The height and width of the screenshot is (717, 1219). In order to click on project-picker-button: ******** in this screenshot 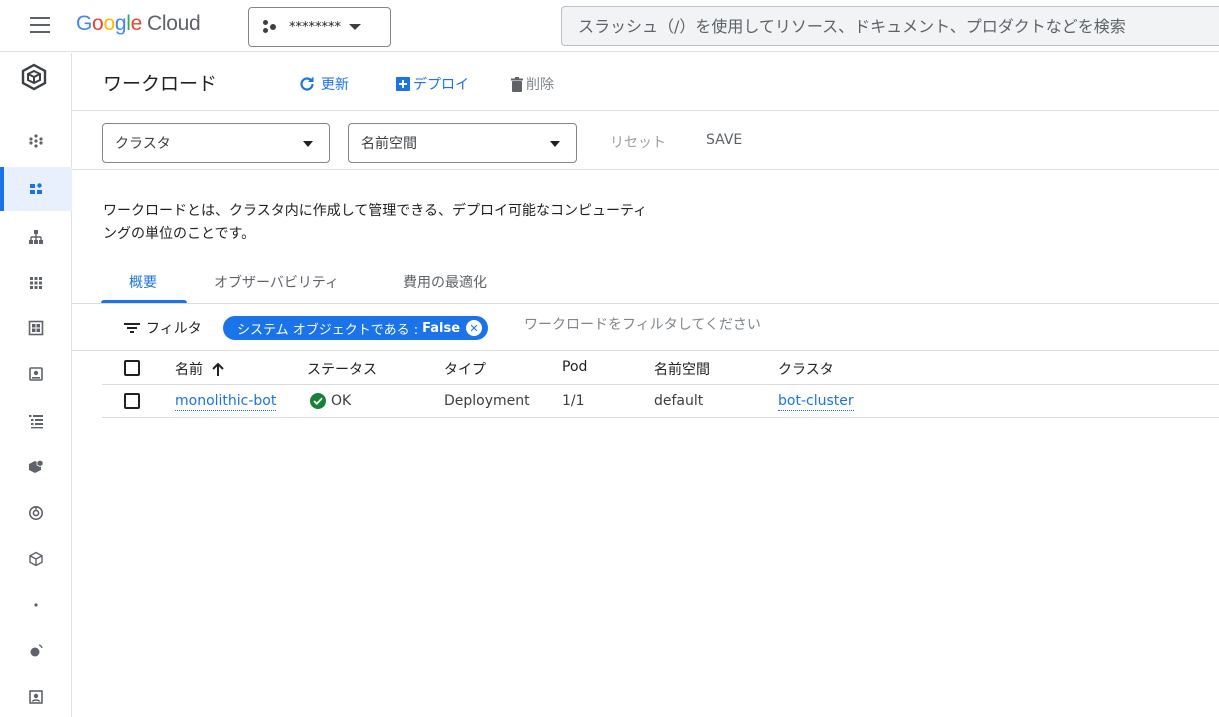, I will do `click(319, 27)`.